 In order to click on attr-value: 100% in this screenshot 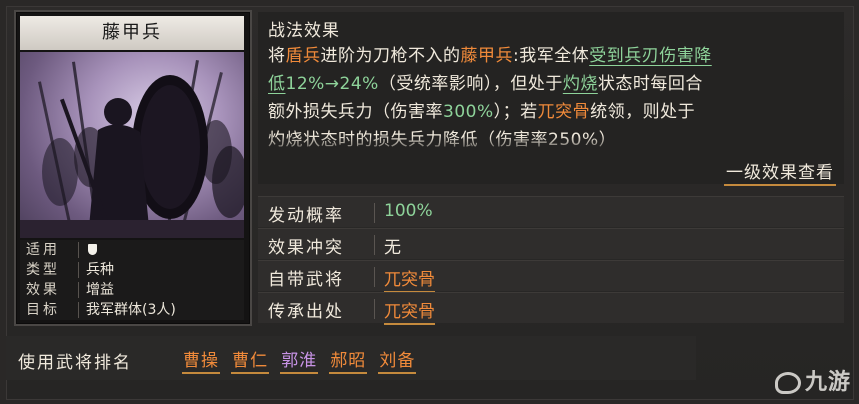, I will do `click(408, 211)`.